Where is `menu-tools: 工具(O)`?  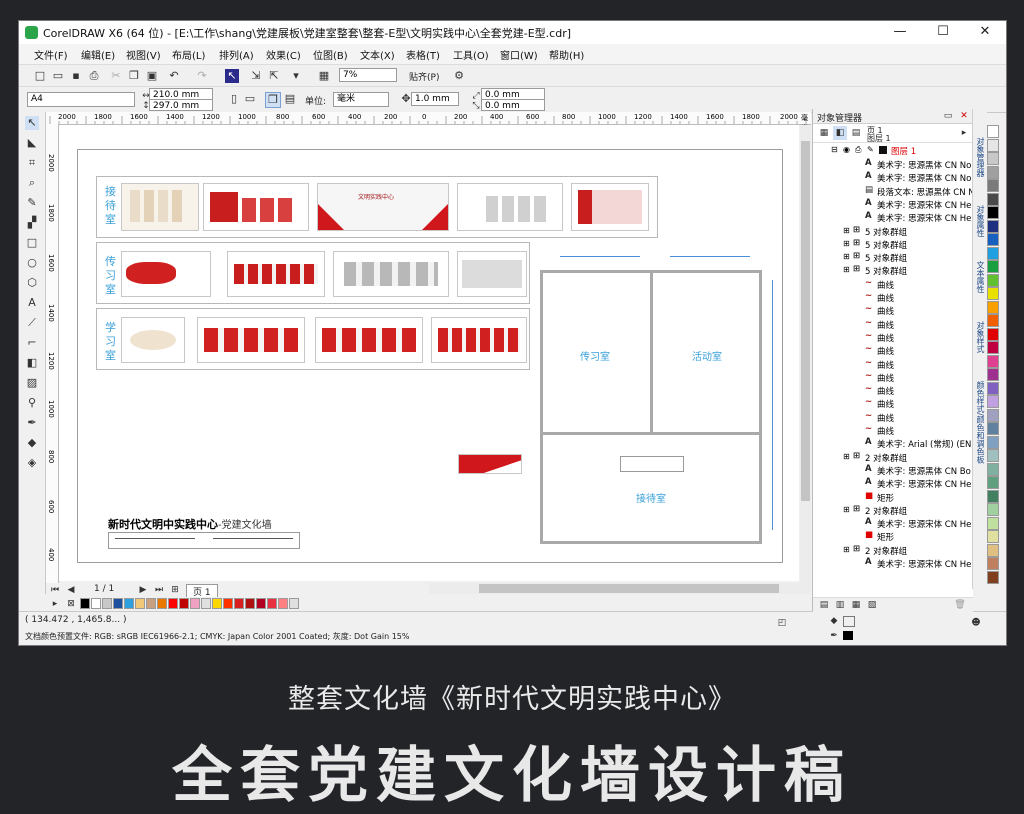
menu-tools: 工具(O) is located at coordinates (471, 54).